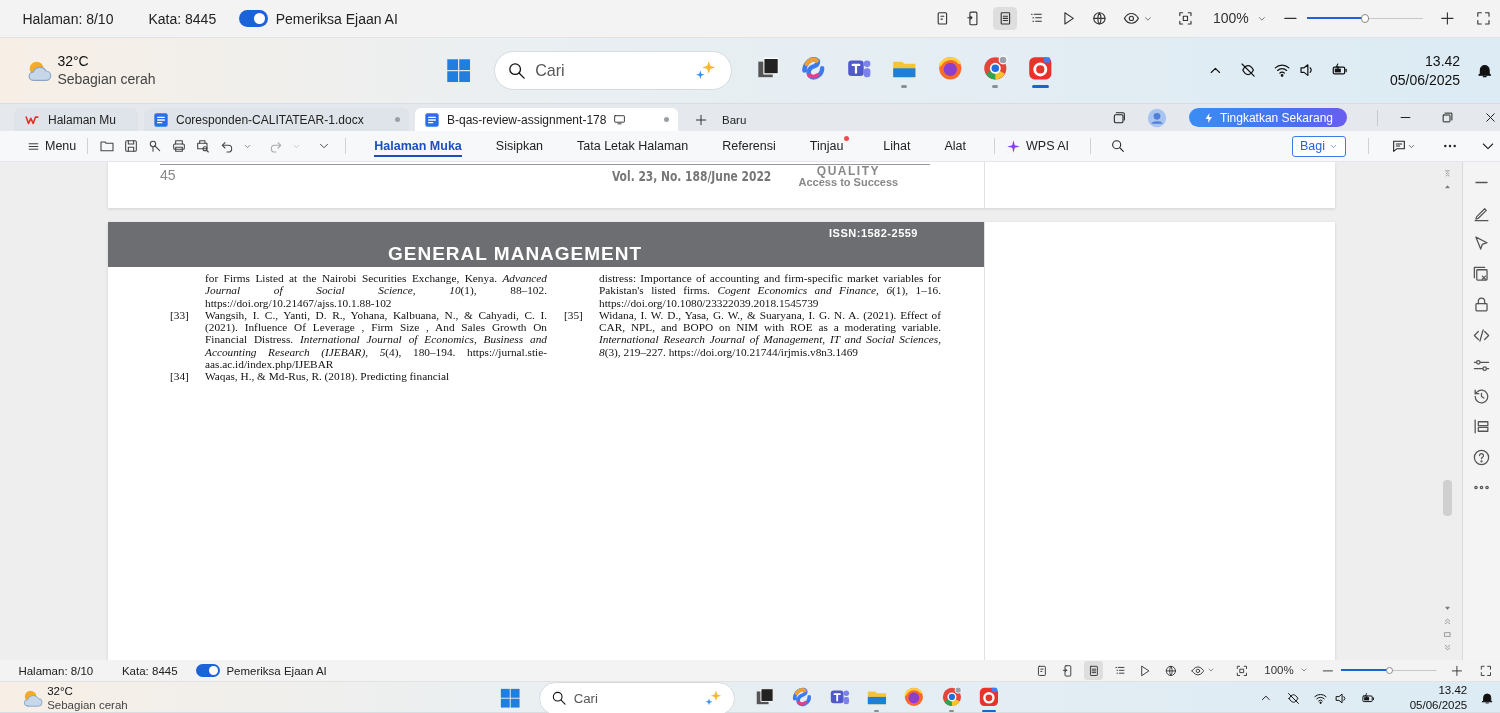 Image resolution: width=1500 pixels, height=713 pixels. Describe the element at coordinates (61, 146) in the screenshot. I see `menu-button: Menu` at that location.